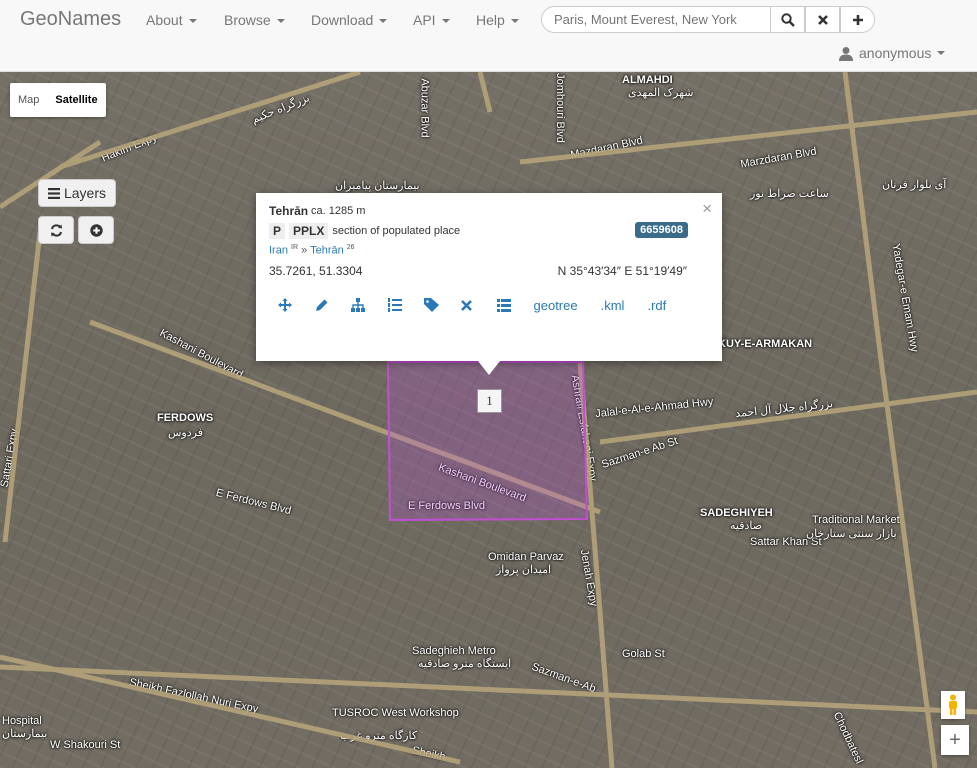  Describe the element at coordinates (22, 387) in the screenshot. I see `road-sattari` at that location.